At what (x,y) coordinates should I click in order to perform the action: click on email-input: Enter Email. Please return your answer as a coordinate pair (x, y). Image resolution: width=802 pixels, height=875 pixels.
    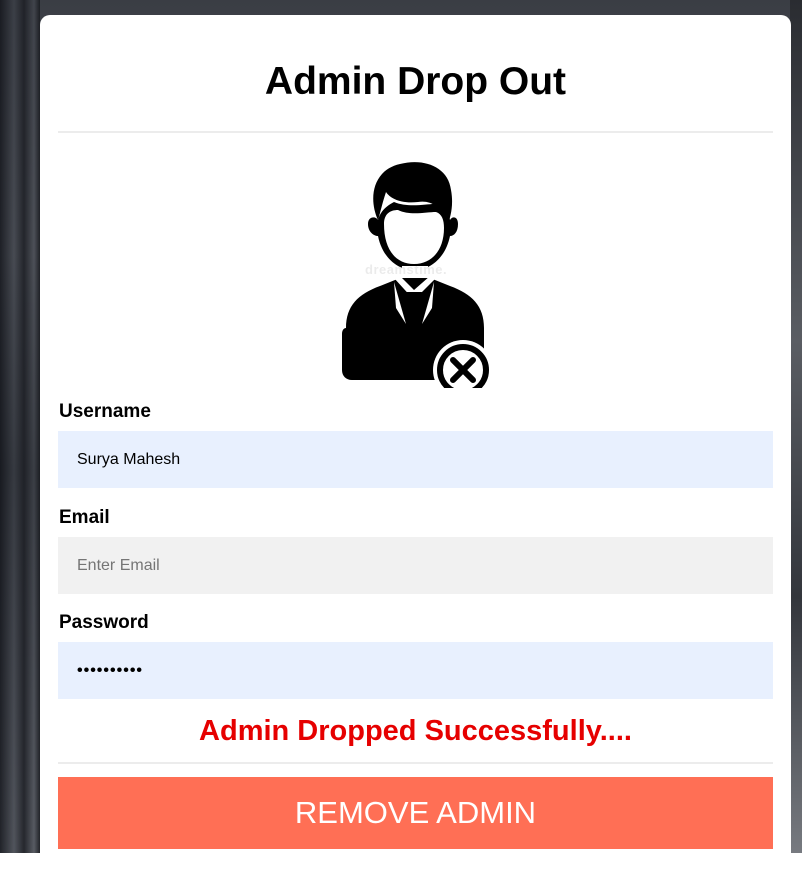
    Looking at the image, I should click on (415, 565).